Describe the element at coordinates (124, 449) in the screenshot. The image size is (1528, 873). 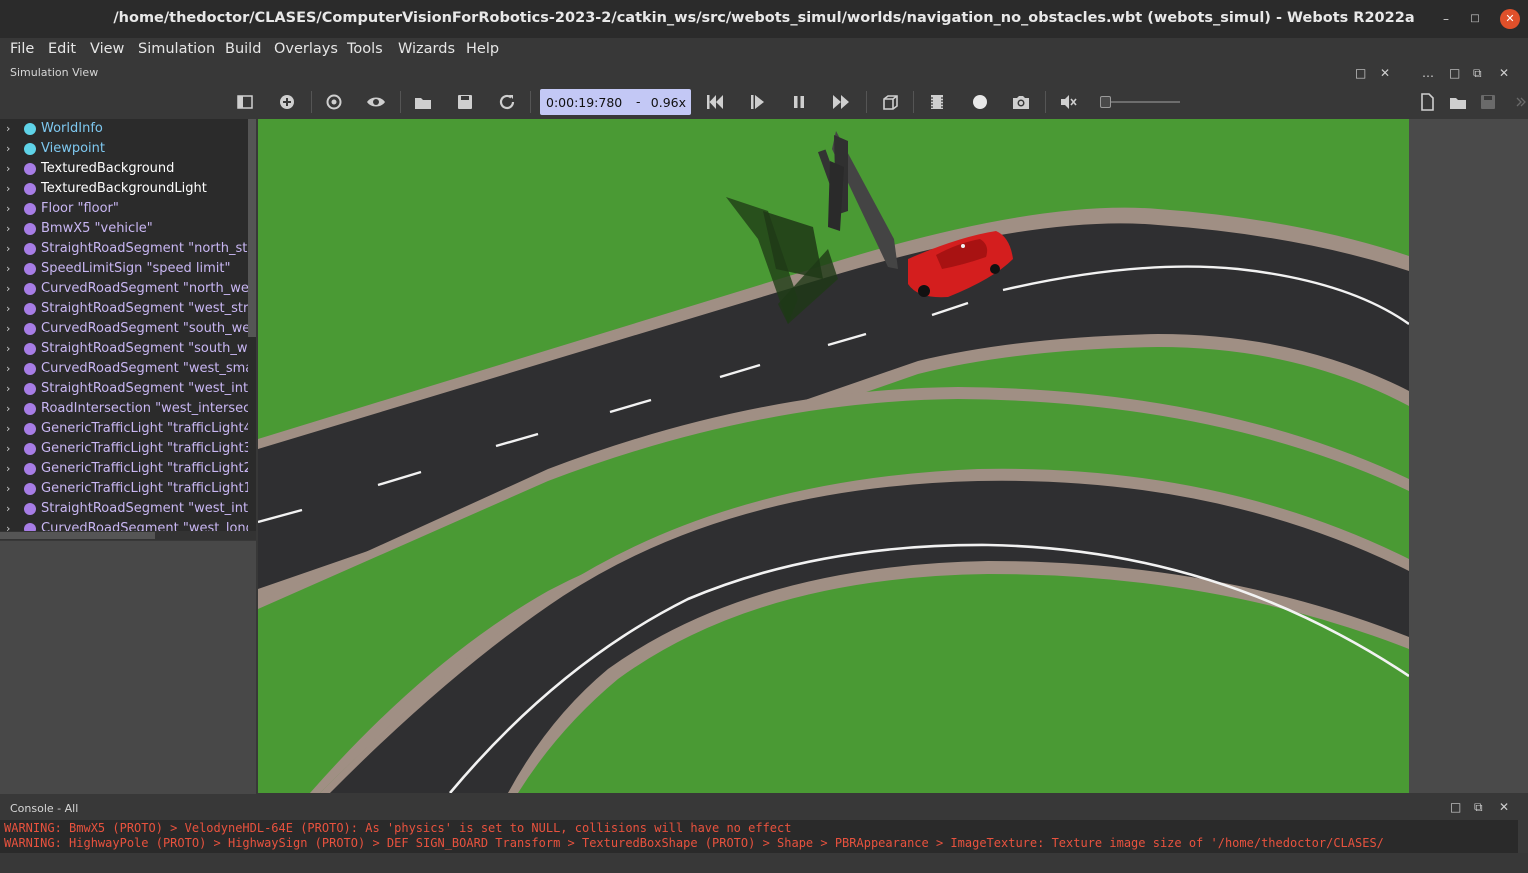
I see `scene-tree-item: › GenericTrafficLight "trafficLight3_v` at that location.